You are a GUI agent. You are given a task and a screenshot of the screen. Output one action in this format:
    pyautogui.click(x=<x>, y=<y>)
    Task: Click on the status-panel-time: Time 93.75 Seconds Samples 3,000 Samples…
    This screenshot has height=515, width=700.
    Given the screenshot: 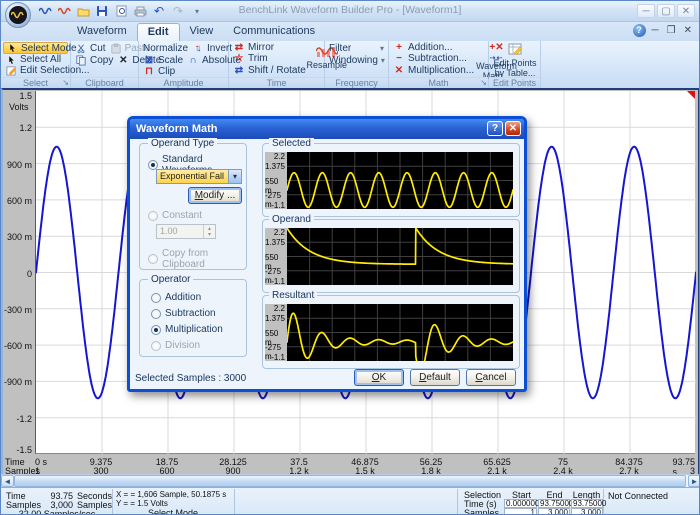 What is the action you would take?
    pyautogui.click(x=58, y=501)
    